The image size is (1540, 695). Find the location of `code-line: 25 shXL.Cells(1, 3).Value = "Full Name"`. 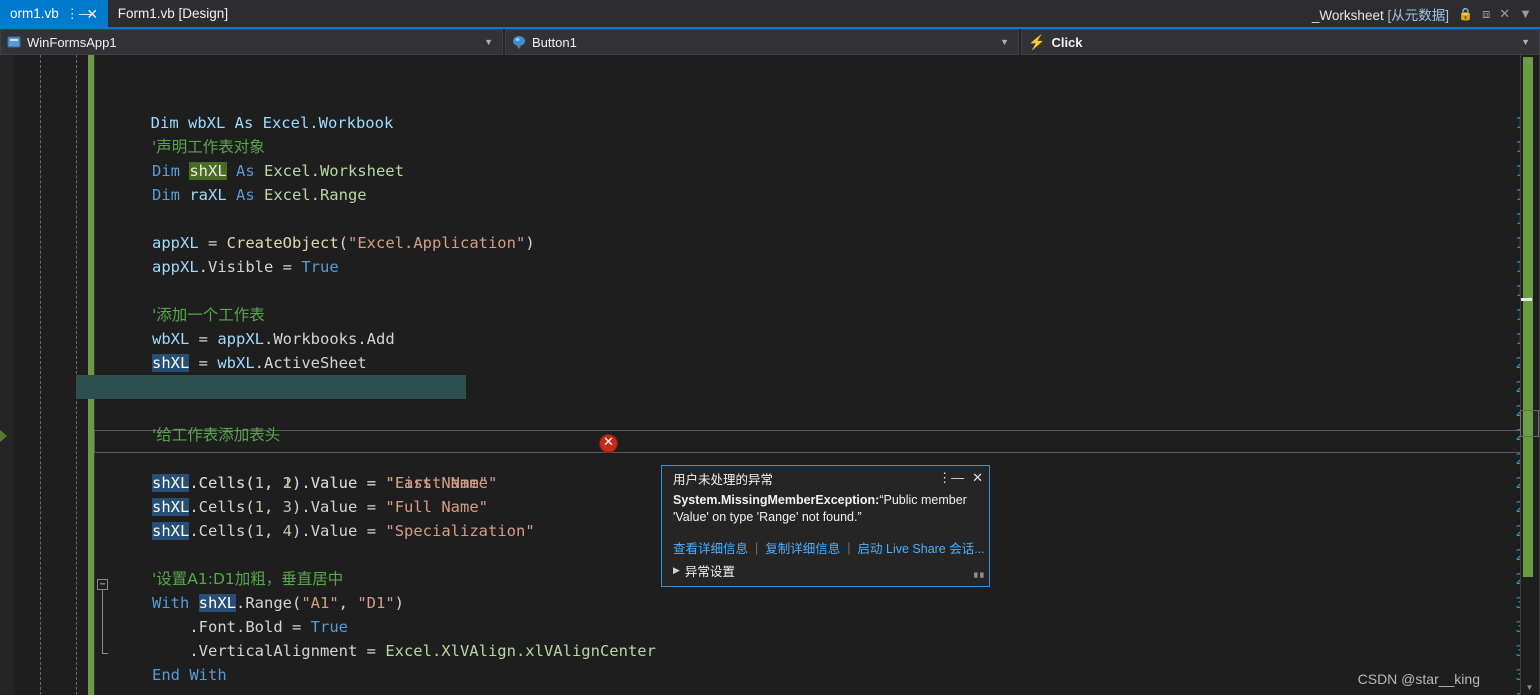

code-line: 25 shXL.Cells(1, 3).Value = "Full Name" is located at coordinates (770, 469).